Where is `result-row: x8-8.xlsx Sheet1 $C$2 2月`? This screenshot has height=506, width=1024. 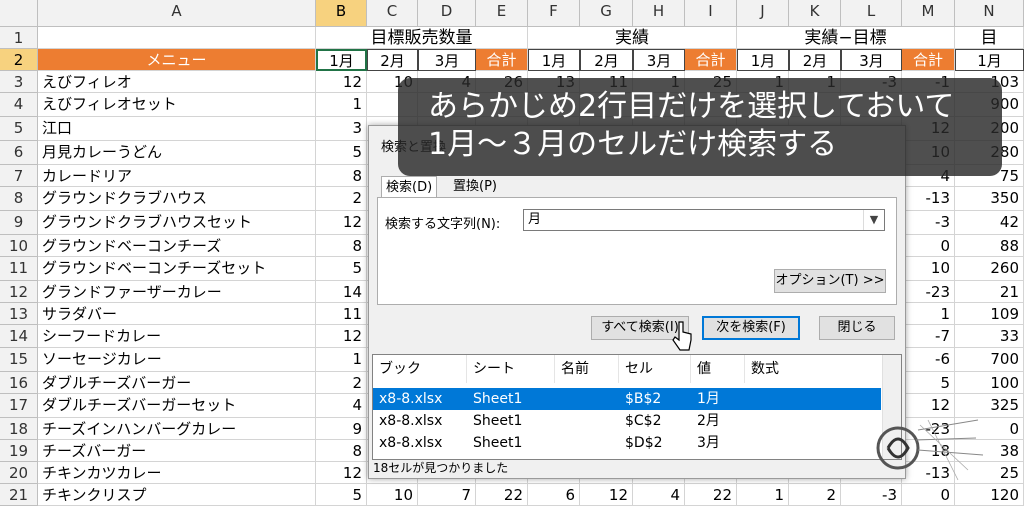 result-row: x8-8.xlsx Sheet1 $C$2 2月 is located at coordinates (627, 421).